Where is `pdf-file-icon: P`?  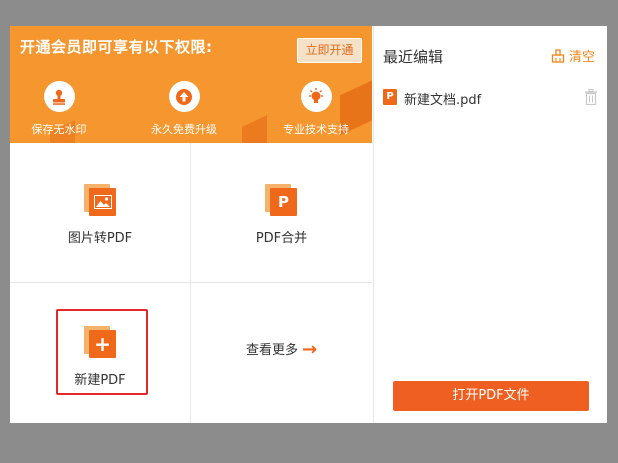 pdf-file-icon: P is located at coordinates (390, 97).